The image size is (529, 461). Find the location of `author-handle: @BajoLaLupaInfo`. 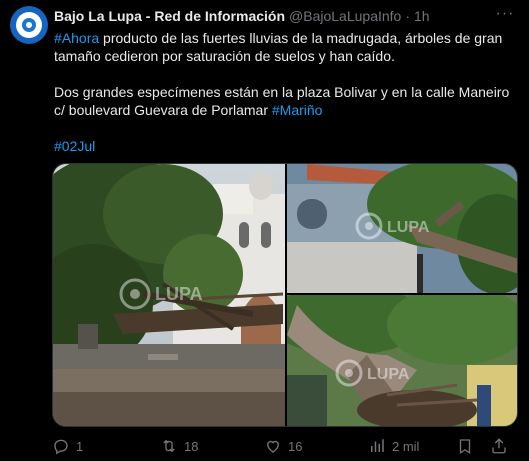

author-handle: @BajoLaLupaInfo is located at coordinates (345, 16).